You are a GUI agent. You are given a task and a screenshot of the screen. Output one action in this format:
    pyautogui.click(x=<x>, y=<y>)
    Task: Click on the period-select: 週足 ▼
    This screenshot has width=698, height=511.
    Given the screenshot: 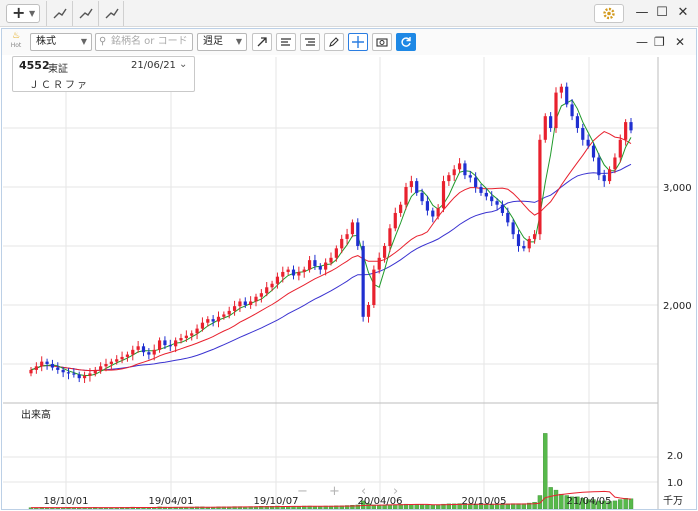 What is the action you would take?
    pyautogui.click(x=222, y=42)
    